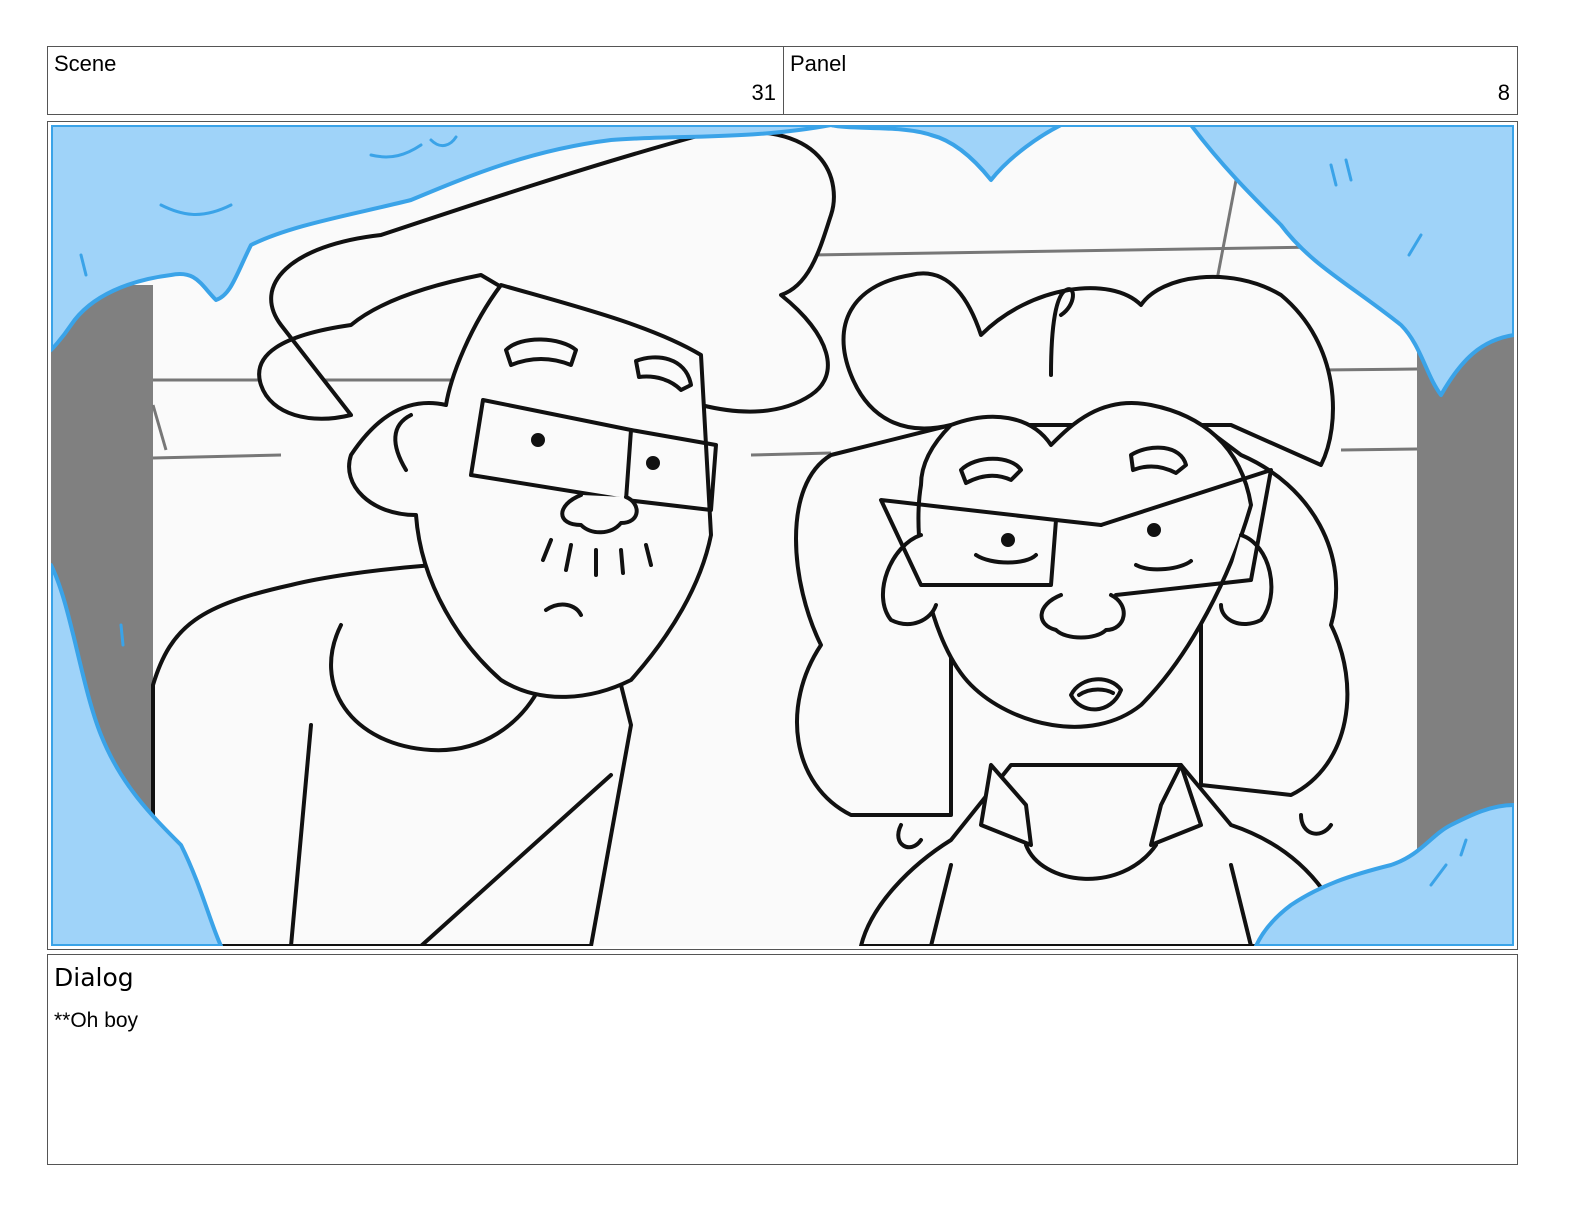 The image size is (1584, 1224). Describe the element at coordinates (1503, 92) in the screenshot. I see `panel-number: 8` at that location.